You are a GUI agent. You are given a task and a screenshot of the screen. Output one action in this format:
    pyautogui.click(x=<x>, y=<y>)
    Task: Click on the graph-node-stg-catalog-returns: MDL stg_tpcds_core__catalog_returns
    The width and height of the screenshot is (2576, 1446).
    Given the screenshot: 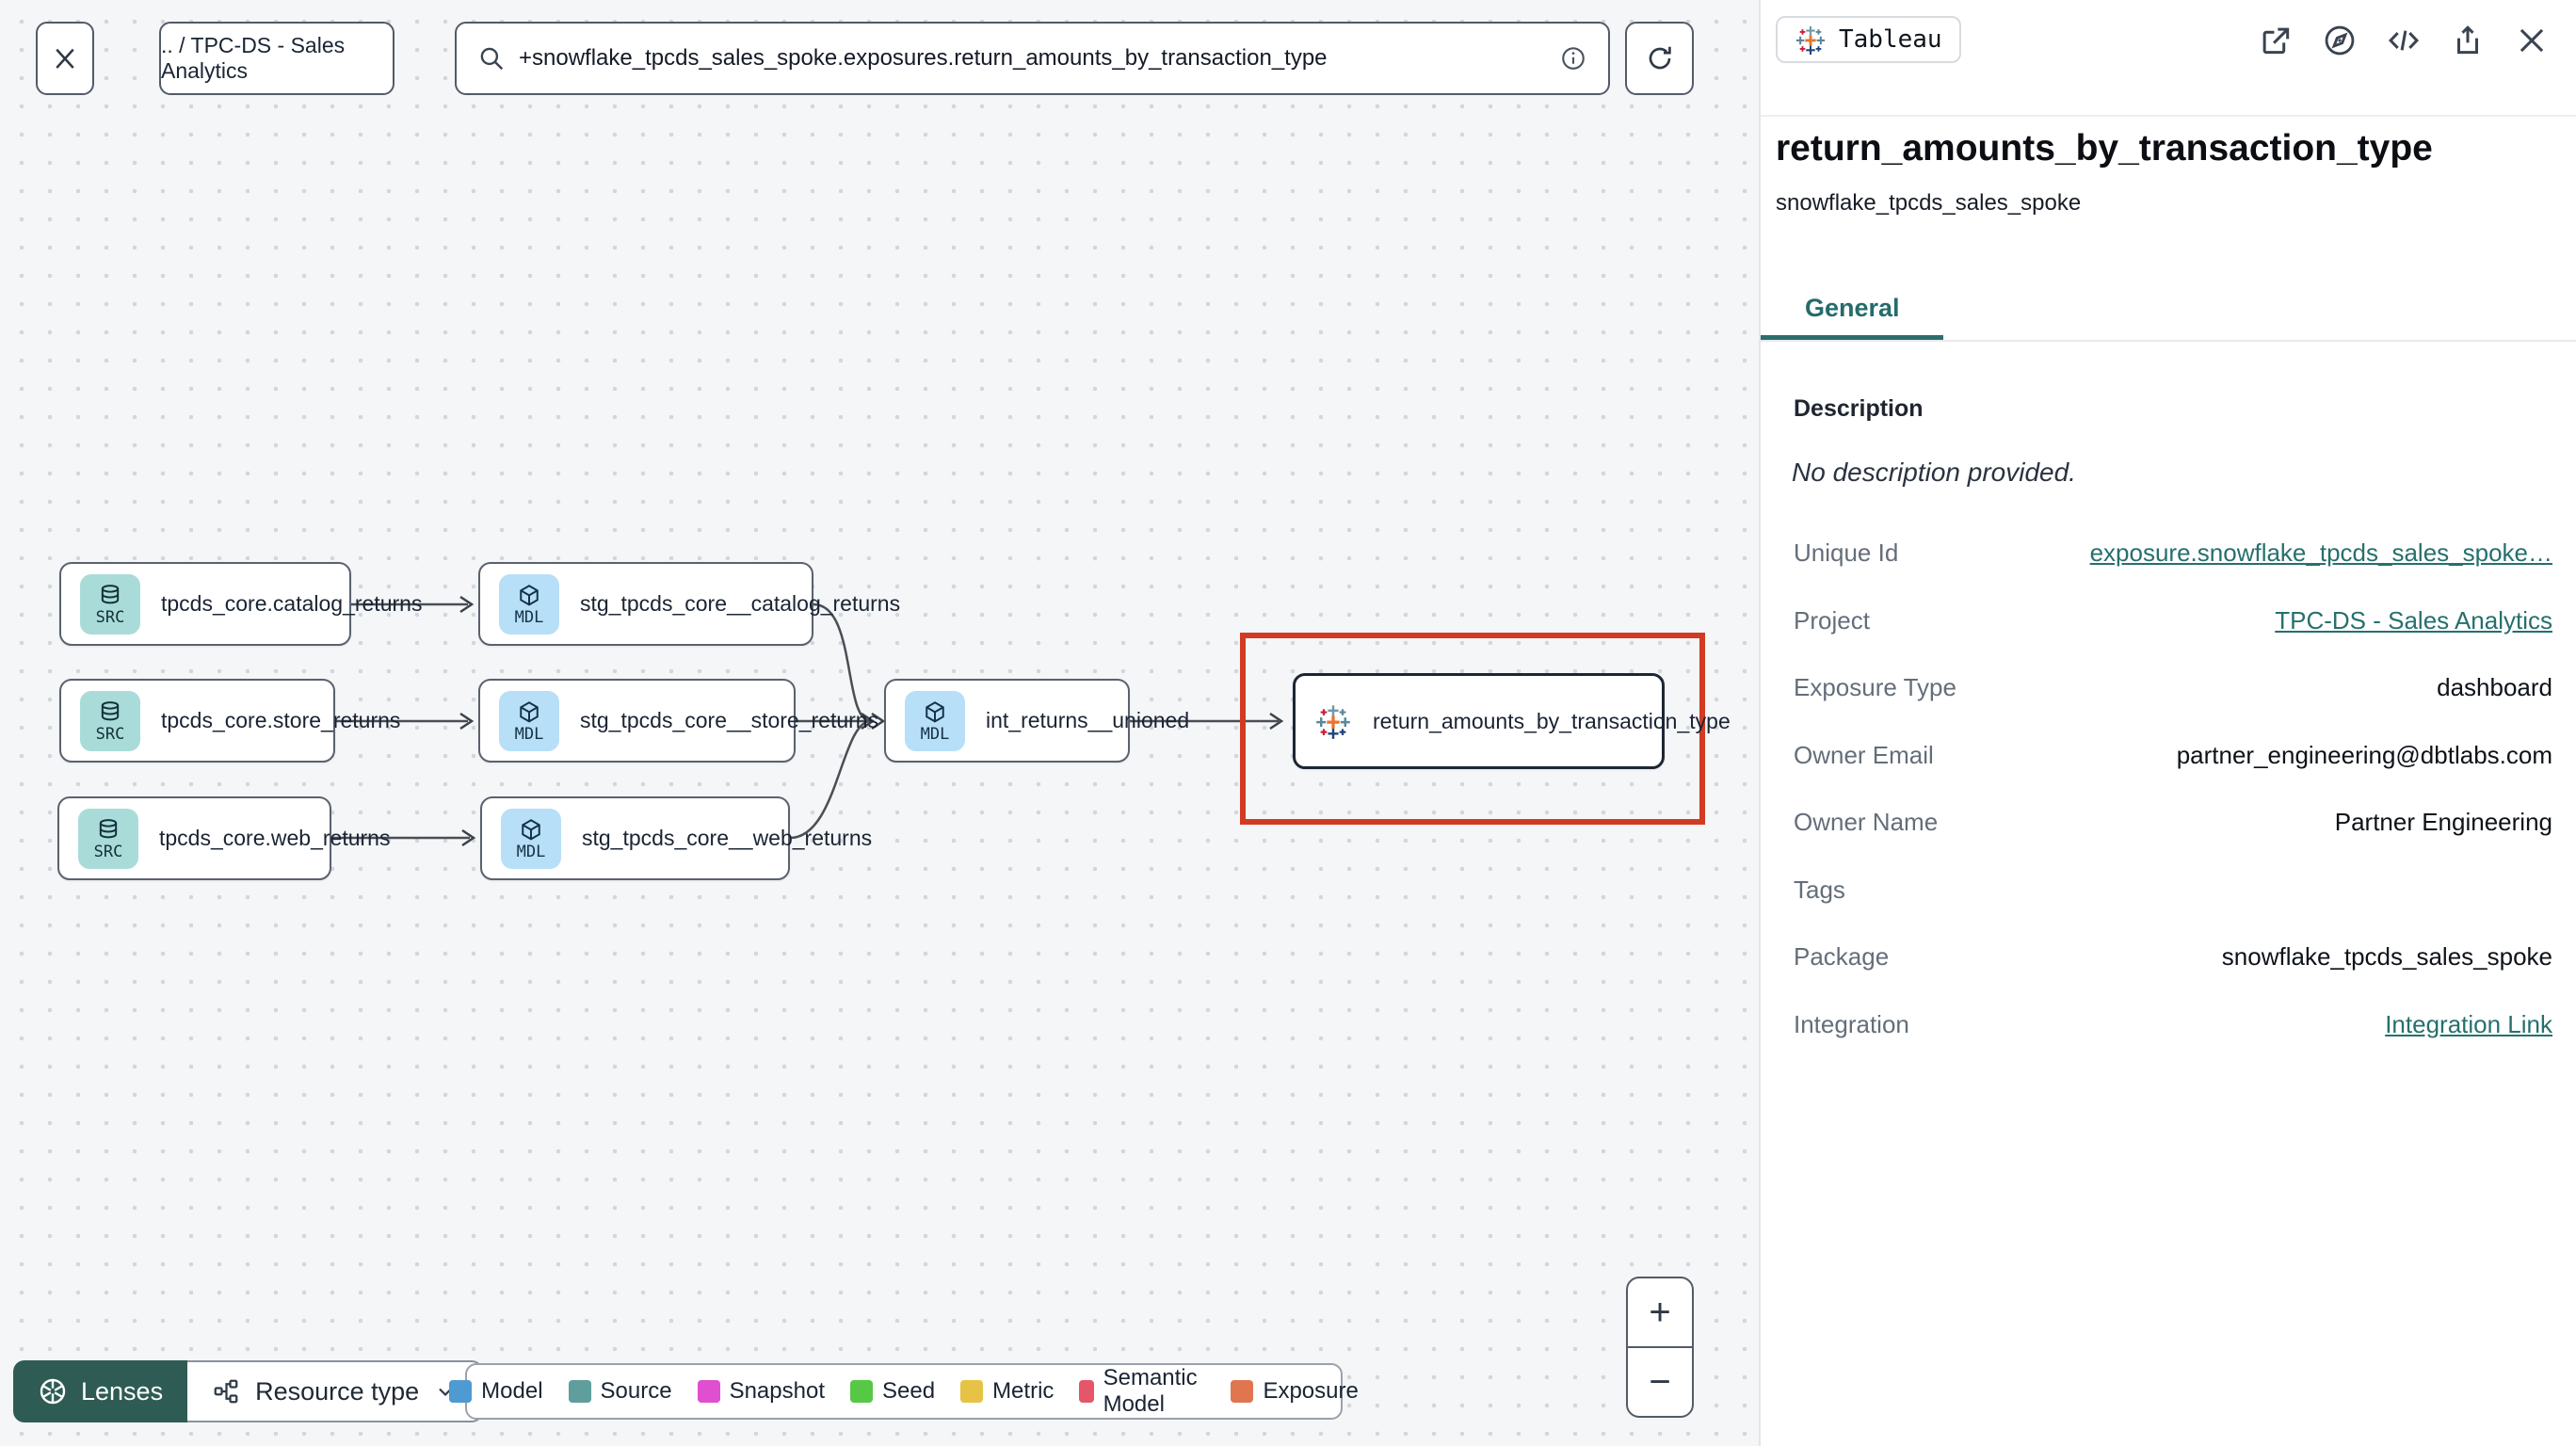 What is the action you would take?
    pyautogui.click(x=689, y=604)
    